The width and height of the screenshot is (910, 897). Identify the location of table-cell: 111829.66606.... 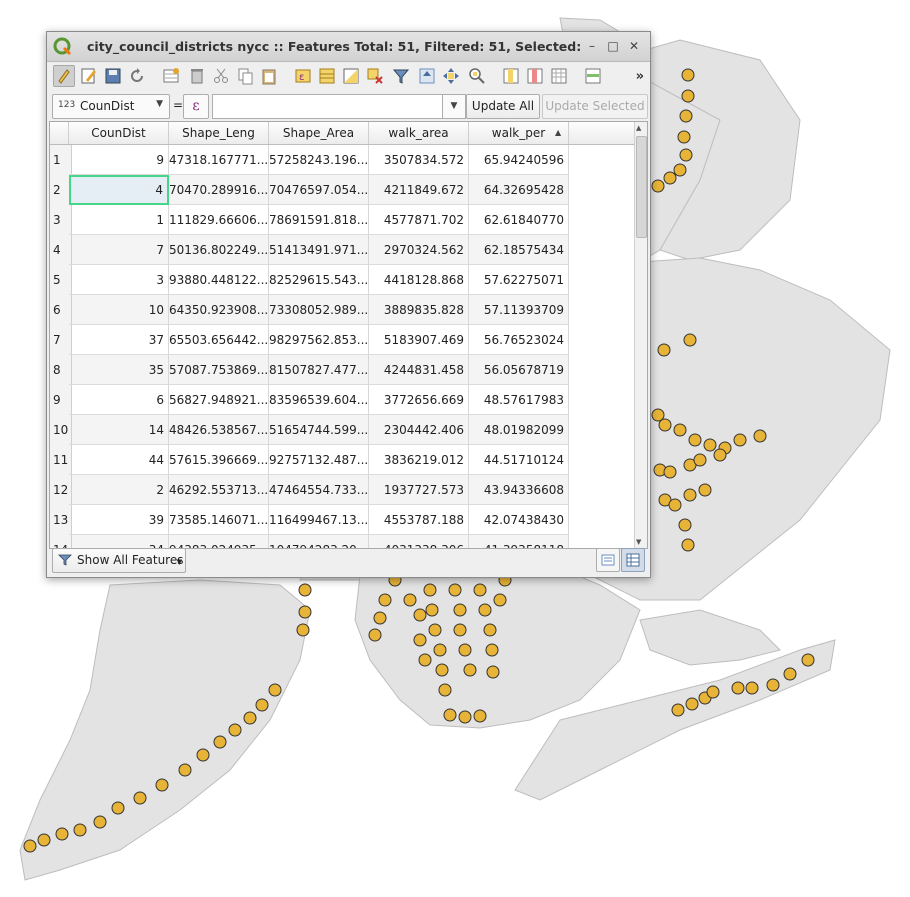
(219, 220).